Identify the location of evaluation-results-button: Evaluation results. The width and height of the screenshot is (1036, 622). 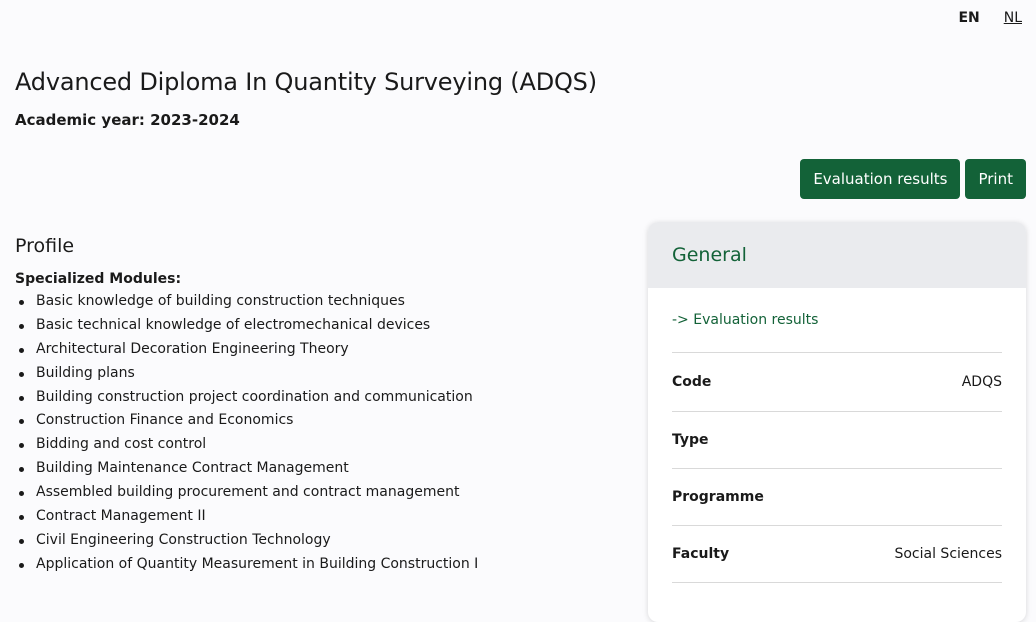
(880, 179).